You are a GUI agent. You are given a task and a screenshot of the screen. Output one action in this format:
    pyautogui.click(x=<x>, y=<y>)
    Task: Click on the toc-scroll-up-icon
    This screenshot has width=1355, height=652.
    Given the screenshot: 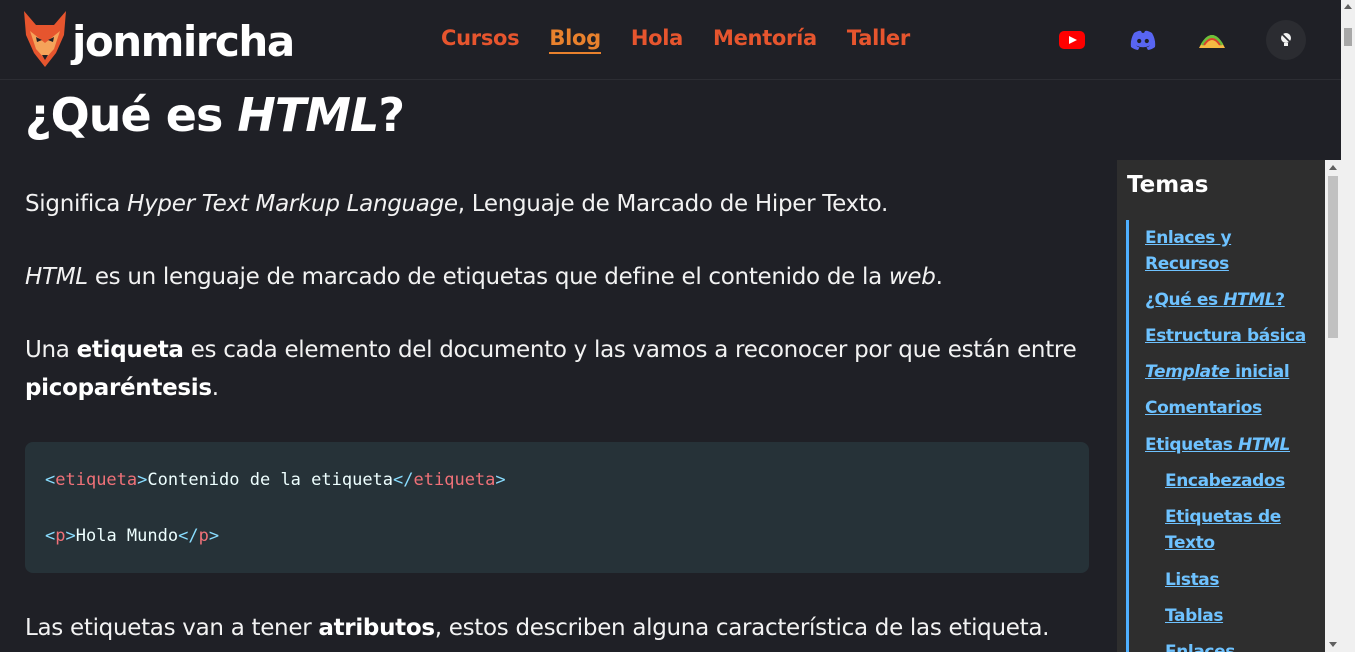 What is the action you would take?
    pyautogui.click(x=1333, y=167)
    